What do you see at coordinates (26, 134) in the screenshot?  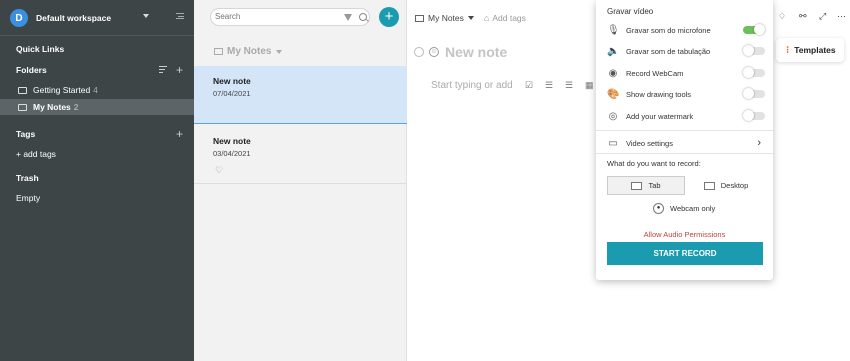 I see `tags-heading: Tags` at bounding box center [26, 134].